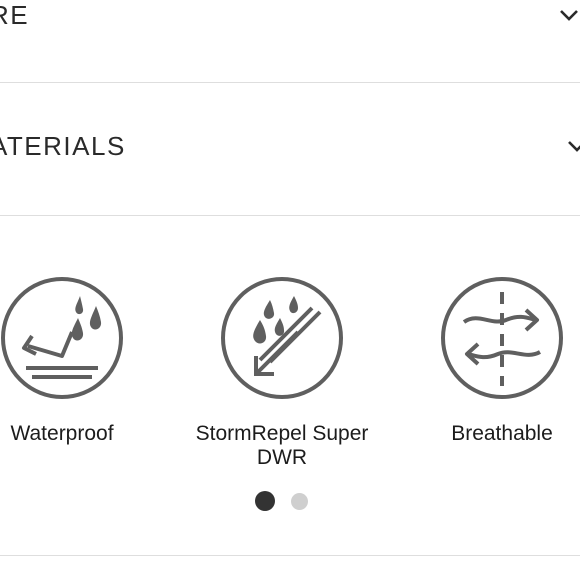  I want to click on accordion-title: RE, so click(15, 15).